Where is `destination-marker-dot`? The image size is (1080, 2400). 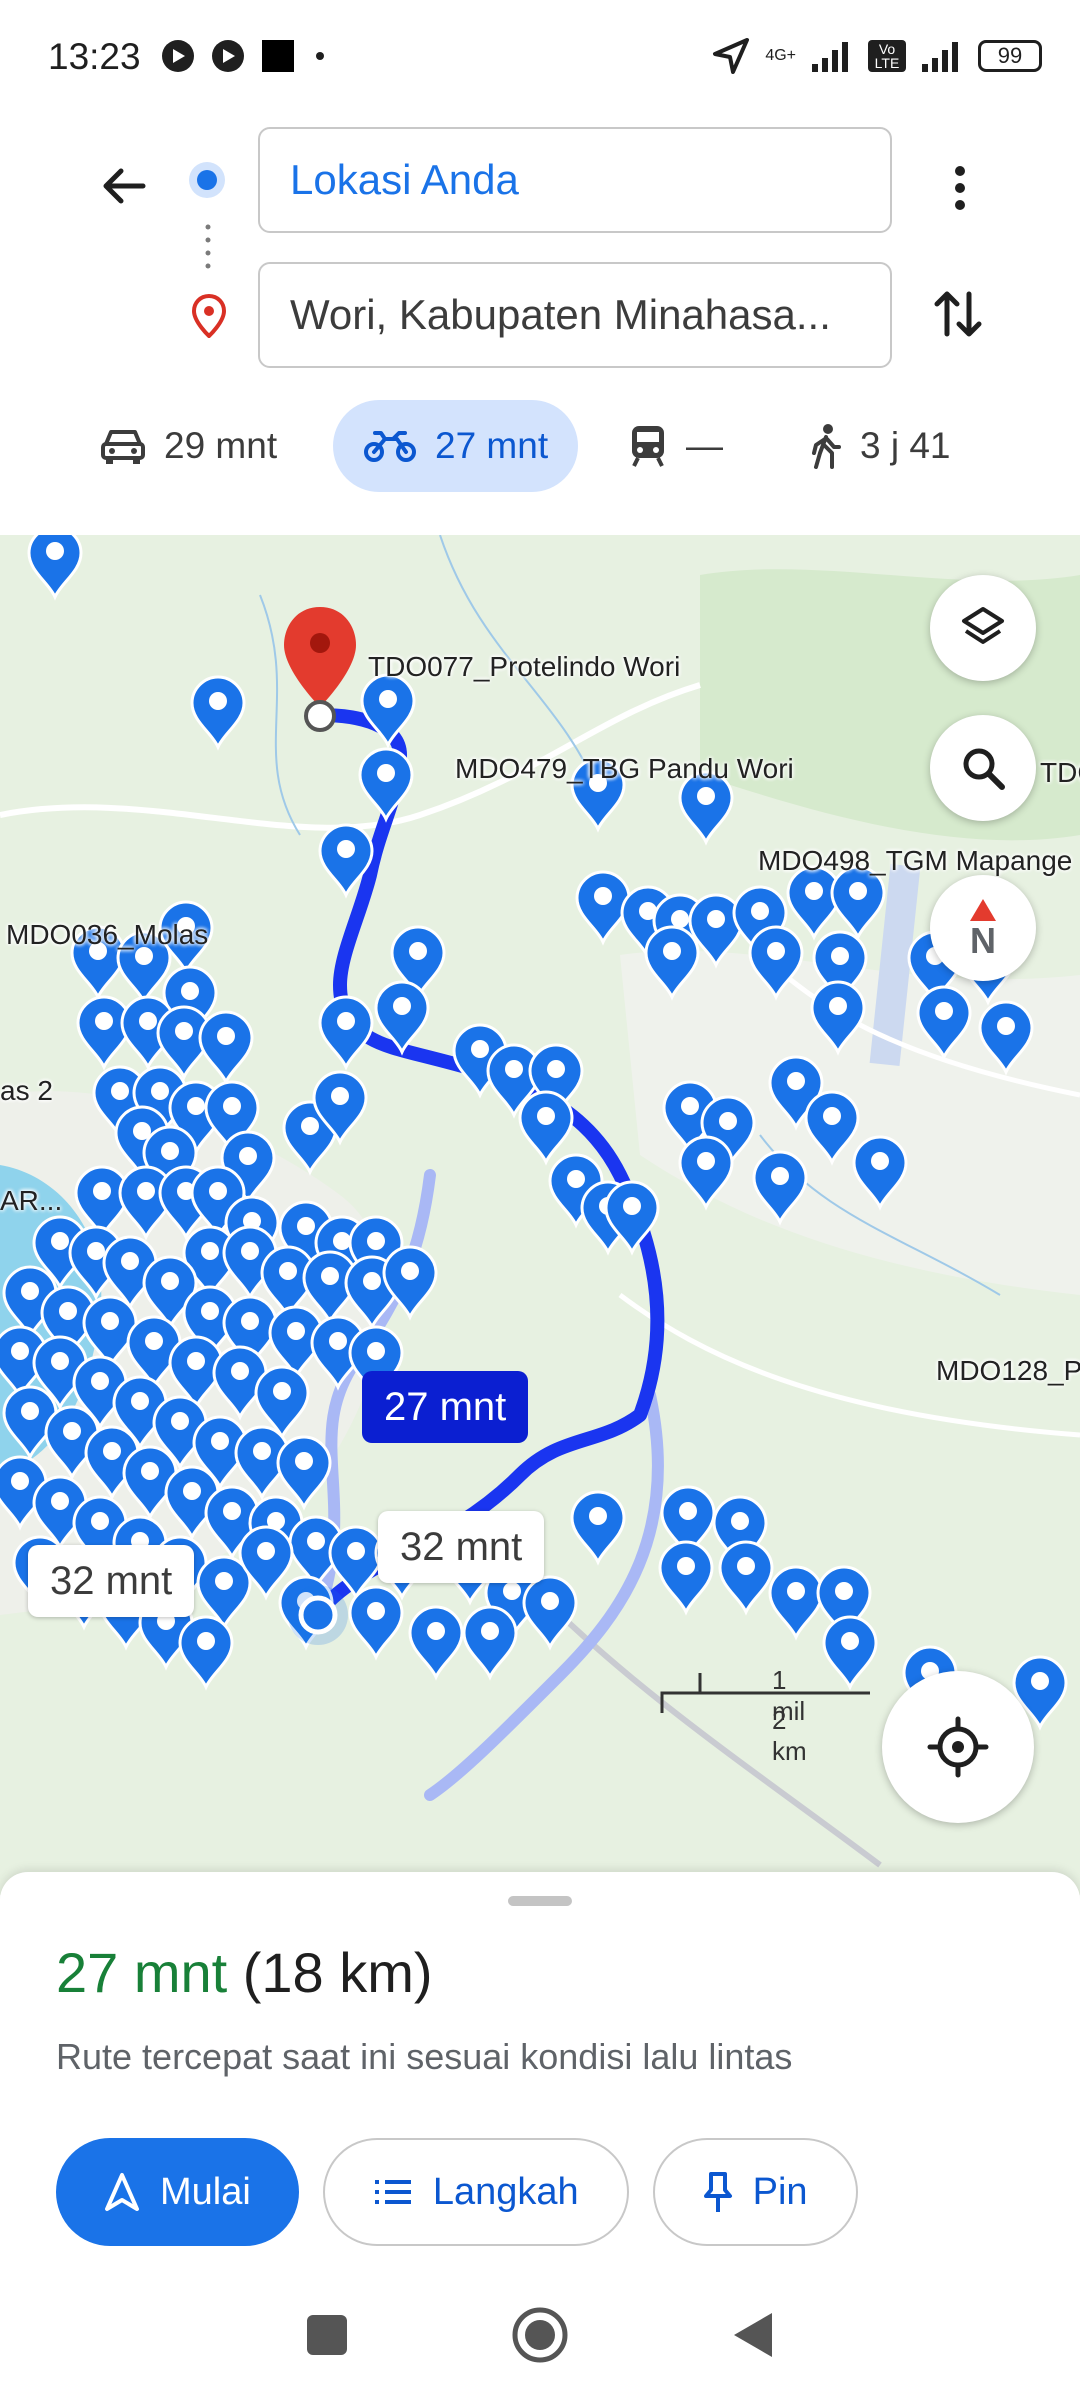
destination-marker-dot is located at coordinates (320, 643).